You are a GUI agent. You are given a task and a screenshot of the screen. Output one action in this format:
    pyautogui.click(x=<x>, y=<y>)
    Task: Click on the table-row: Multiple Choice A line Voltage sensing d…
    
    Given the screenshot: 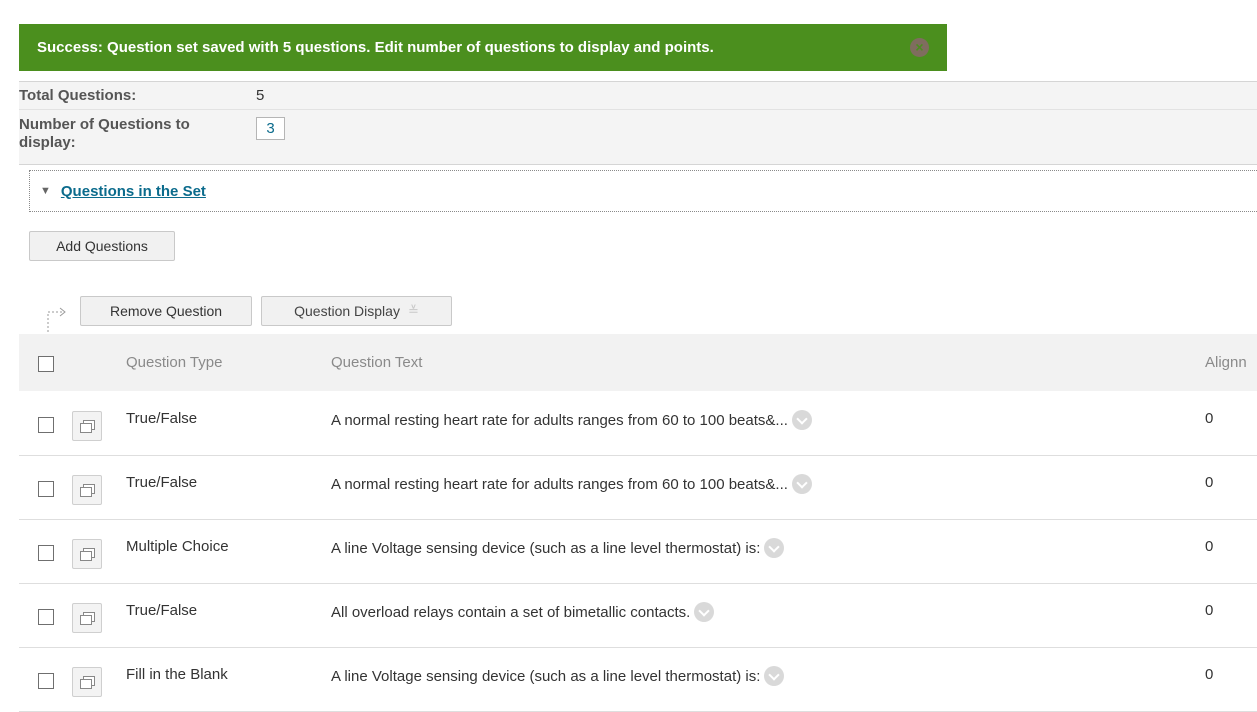 What is the action you would take?
    pyautogui.click(x=638, y=552)
    